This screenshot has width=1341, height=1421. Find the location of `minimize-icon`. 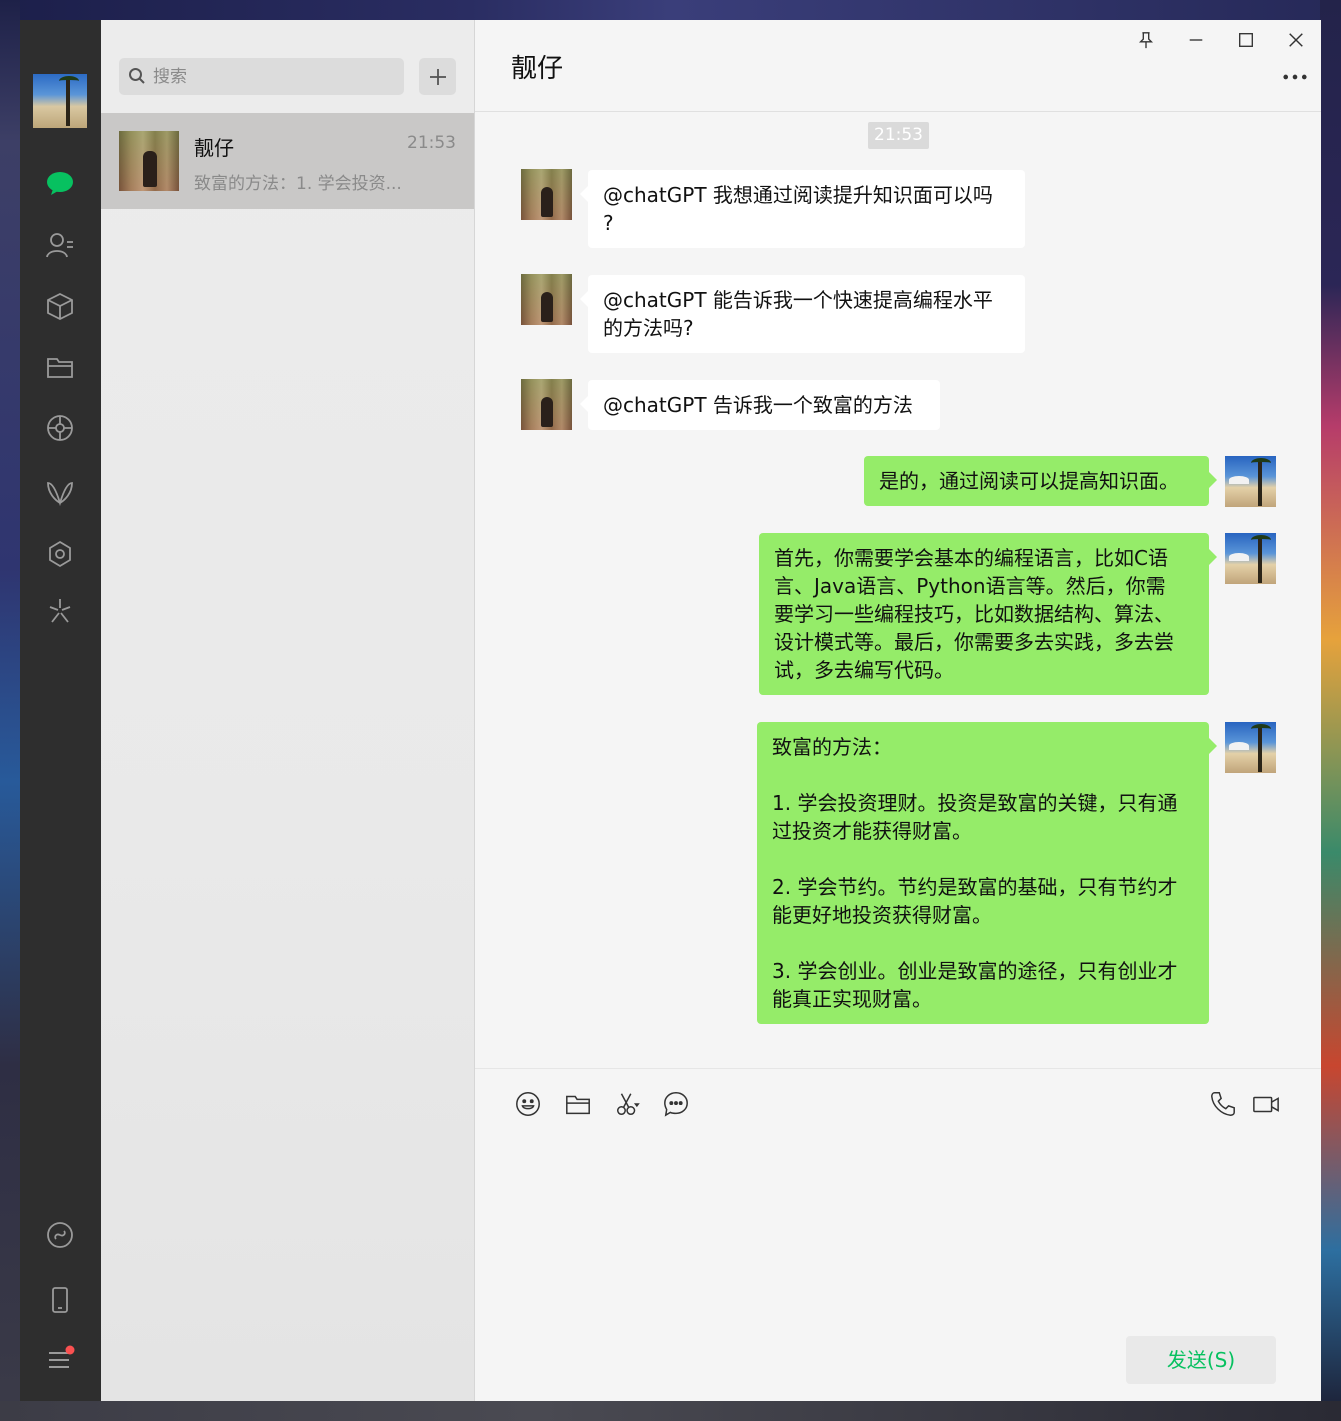

minimize-icon is located at coordinates (1196, 40).